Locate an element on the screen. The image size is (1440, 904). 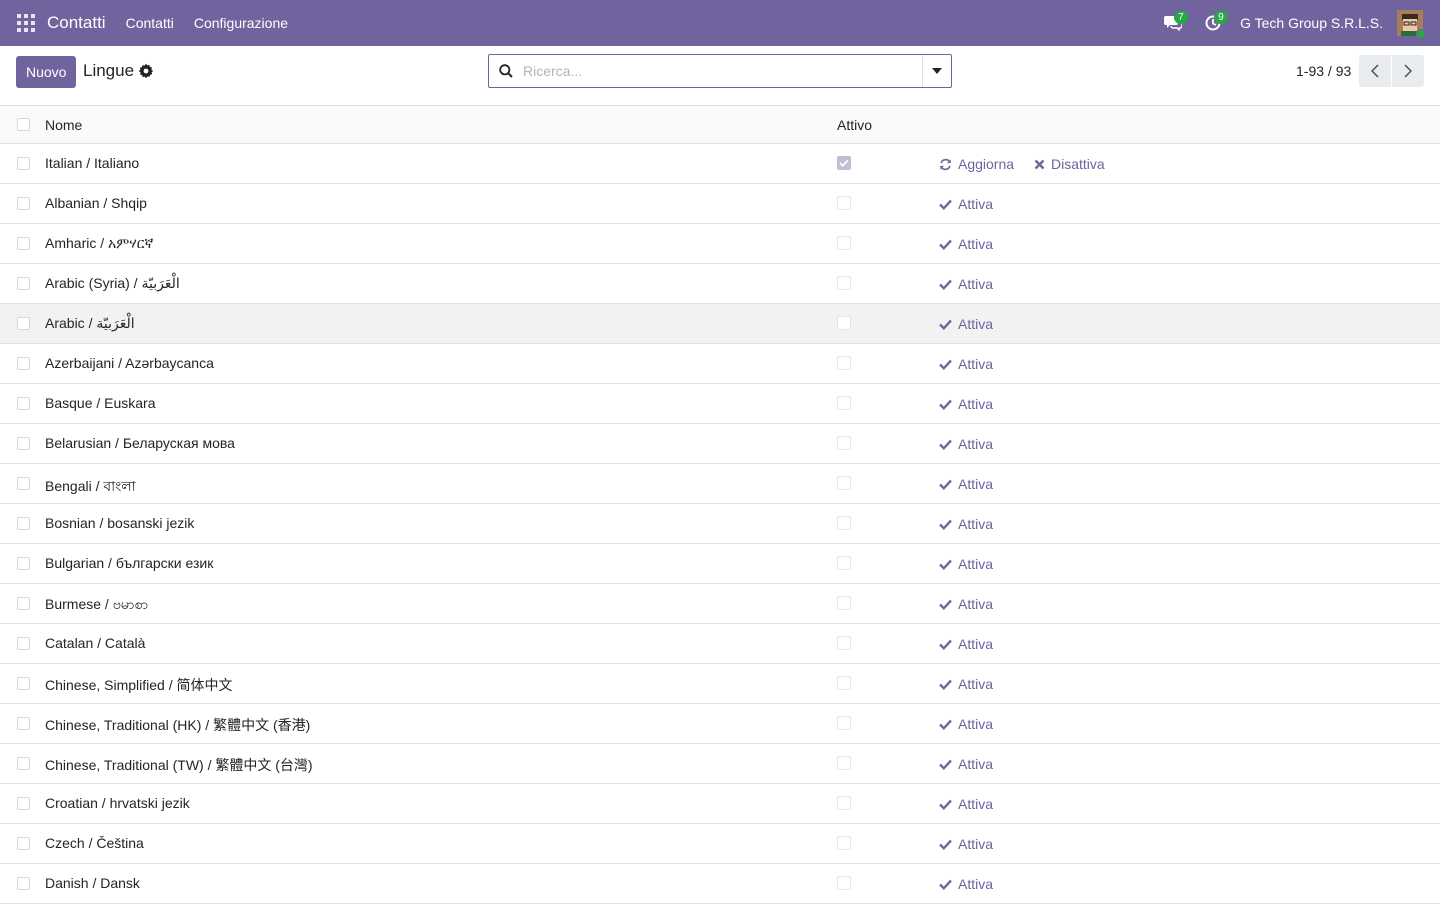
pager-value: 1-93 / 93 is located at coordinates (1323, 71).